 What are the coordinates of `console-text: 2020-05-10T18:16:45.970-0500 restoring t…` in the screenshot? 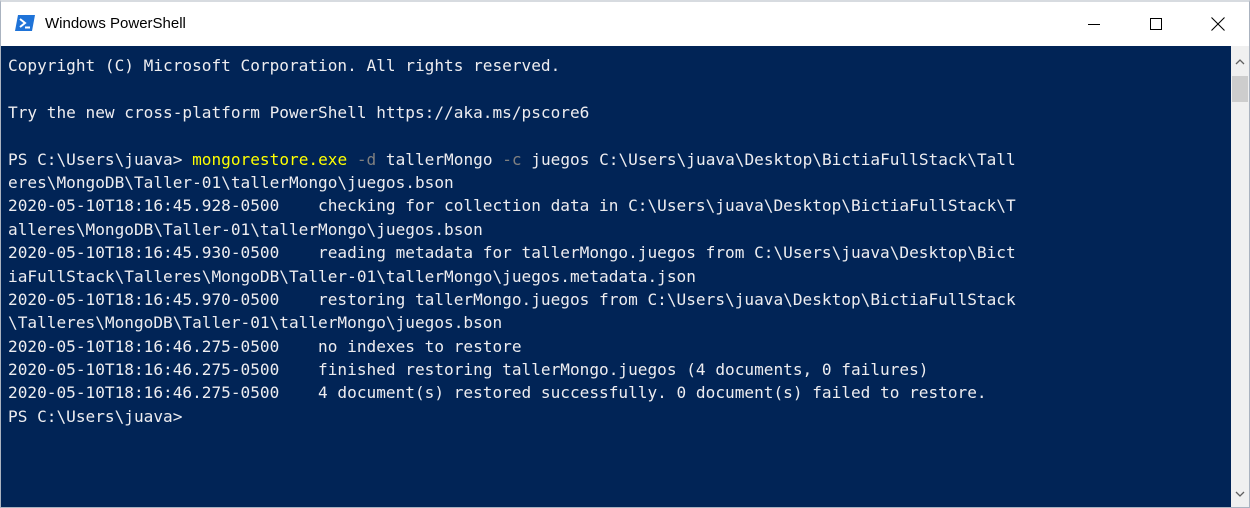 It's located at (512, 299).